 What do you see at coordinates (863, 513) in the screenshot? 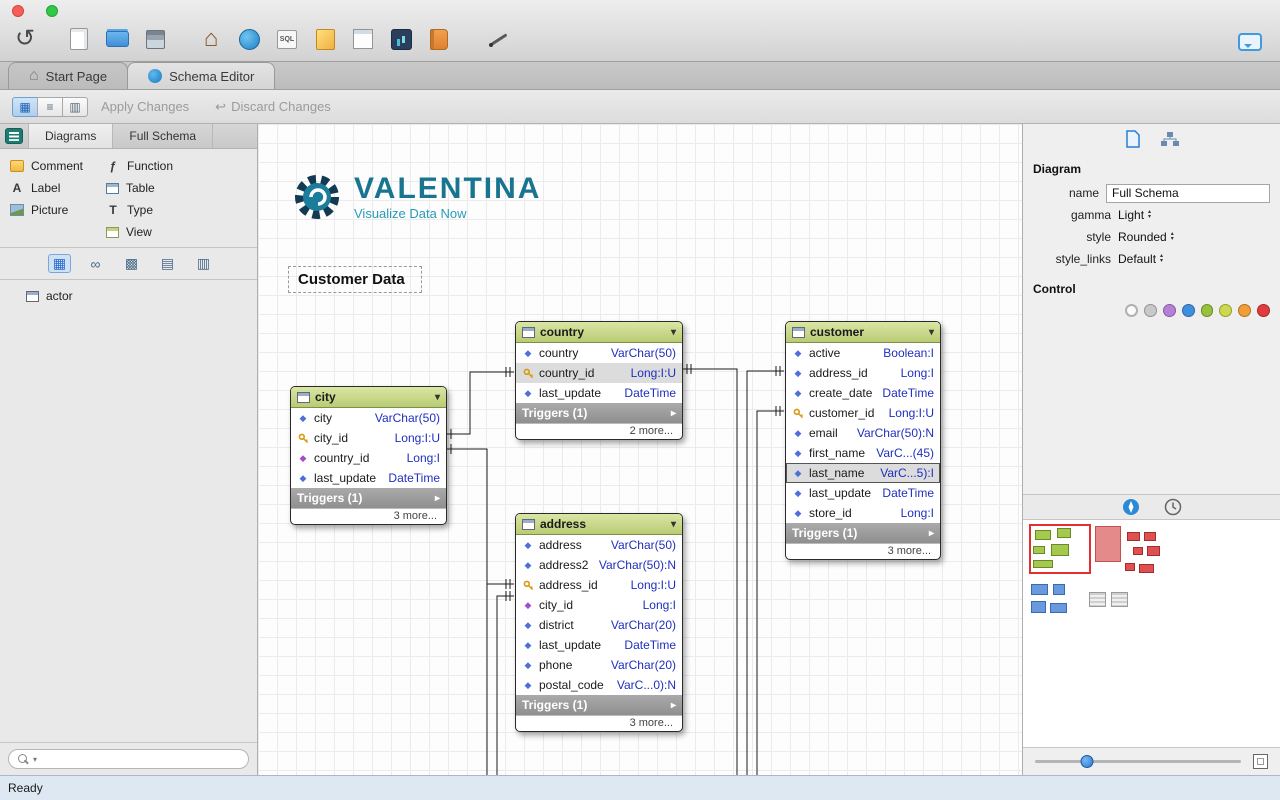
I see `field-row-store_id: ◆ store_id Long:I` at bounding box center [863, 513].